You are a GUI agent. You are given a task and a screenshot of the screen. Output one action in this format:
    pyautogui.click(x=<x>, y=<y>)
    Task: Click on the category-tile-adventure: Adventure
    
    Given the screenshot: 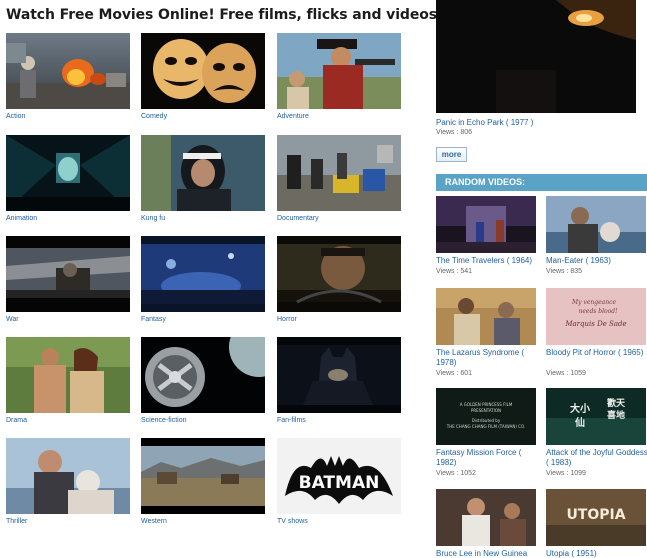 What is the action you would take?
    pyautogui.click(x=339, y=76)
    